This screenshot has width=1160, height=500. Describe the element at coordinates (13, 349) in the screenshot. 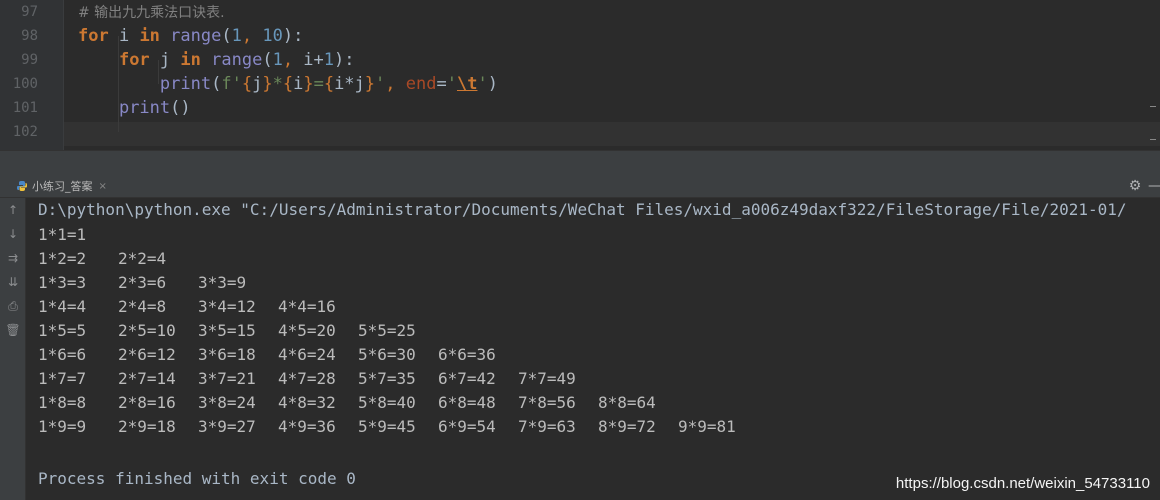

I see `console-toolbar: ↑ ↓ ⇉ ⇊ ⎙ 🗑` at that location.